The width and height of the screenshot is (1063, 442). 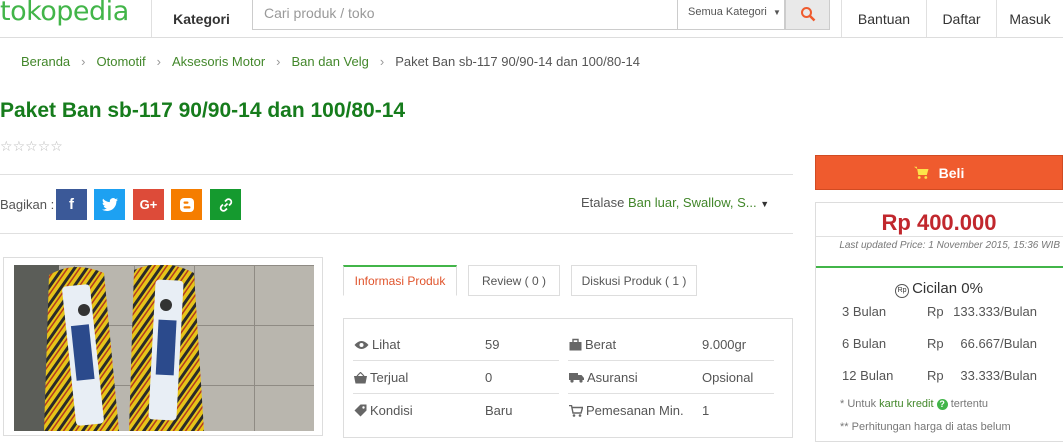 What do you see at coordinates (706, 410) in the screenshot?
I see `info-pemesanan-value: 1` at bounding box center [706, 410].